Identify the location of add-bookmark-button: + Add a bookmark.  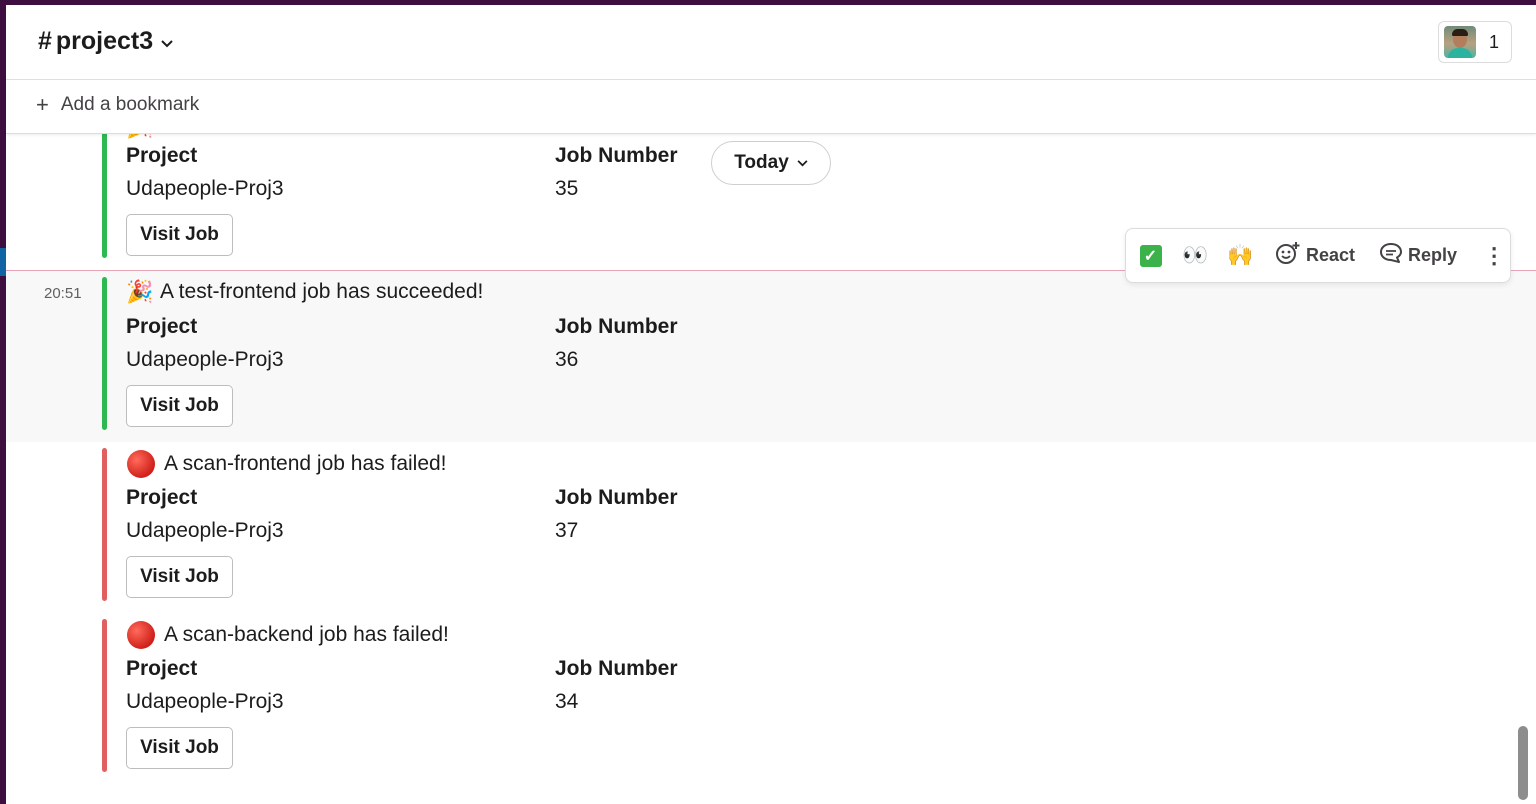
(117, 105).